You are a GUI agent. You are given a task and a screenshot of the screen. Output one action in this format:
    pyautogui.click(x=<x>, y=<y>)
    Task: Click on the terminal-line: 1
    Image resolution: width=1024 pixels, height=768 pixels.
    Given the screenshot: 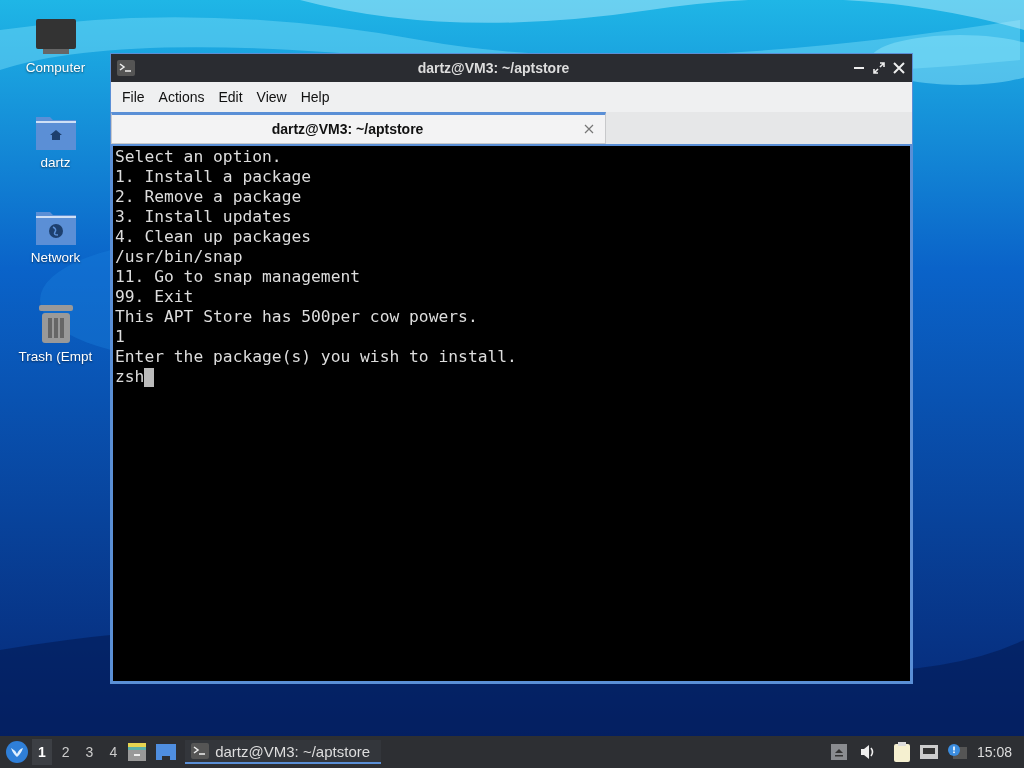 What is the action you would take?
    pyautogui.click(x=120, y=337)
    